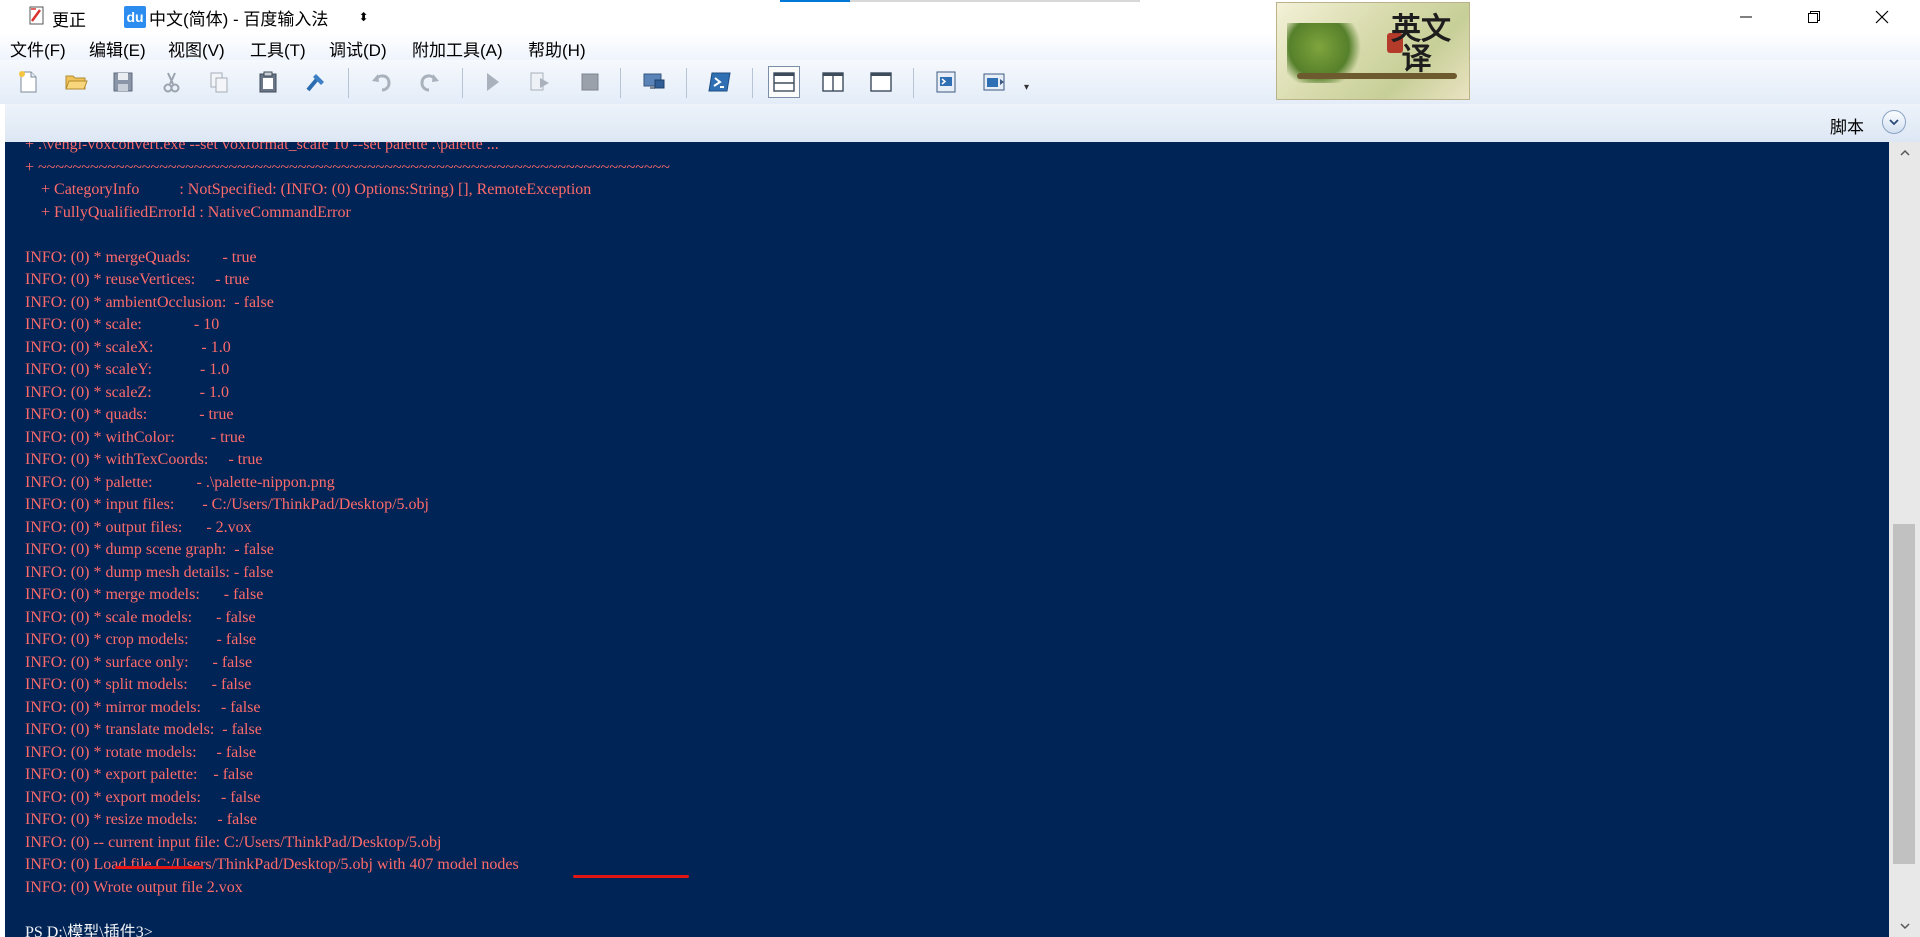 Image resolution: width=1920 pixels, height=937 pixels. I want to click on new-file-icon, so click(28, 82).